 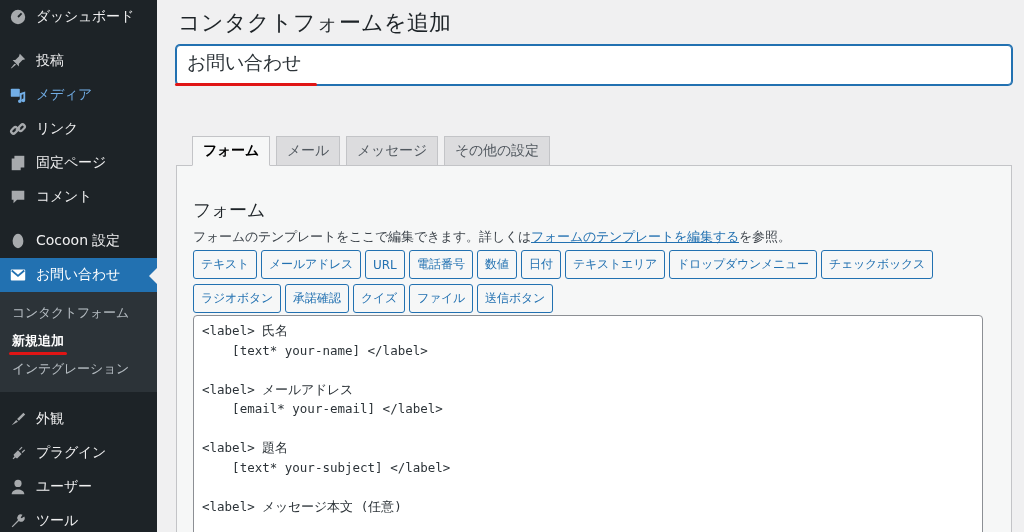 I want to click on menu-item: ダッシュボード, so click(x=78, y=17).